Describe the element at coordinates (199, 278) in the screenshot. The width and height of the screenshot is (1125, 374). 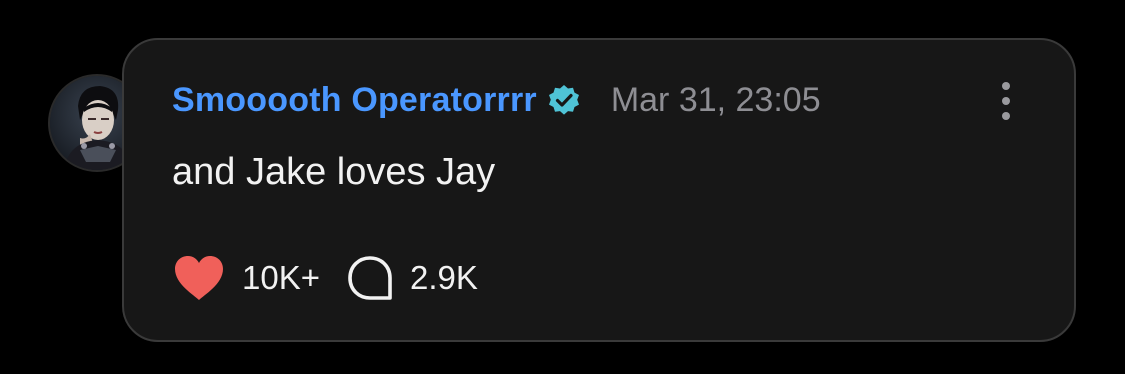
I see `heart-icon` at that location.